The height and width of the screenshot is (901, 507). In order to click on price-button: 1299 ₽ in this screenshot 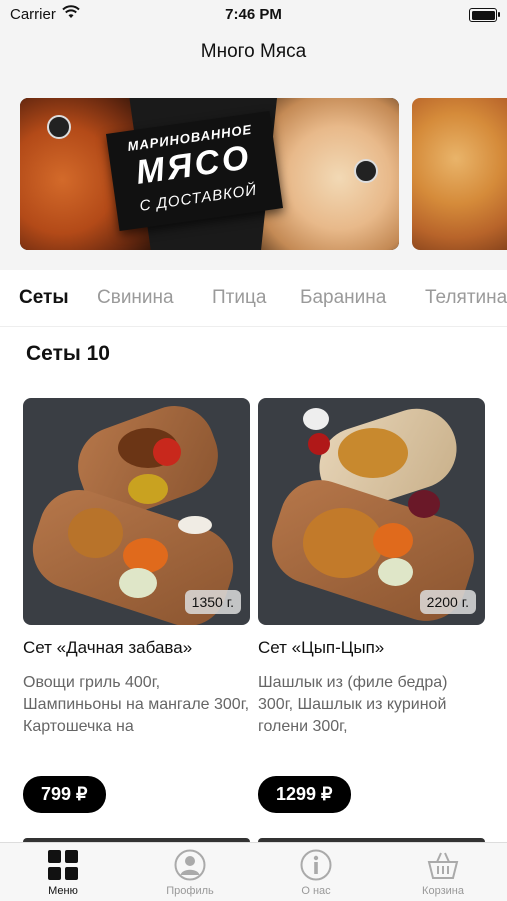, I will do `click(304, 794)`.